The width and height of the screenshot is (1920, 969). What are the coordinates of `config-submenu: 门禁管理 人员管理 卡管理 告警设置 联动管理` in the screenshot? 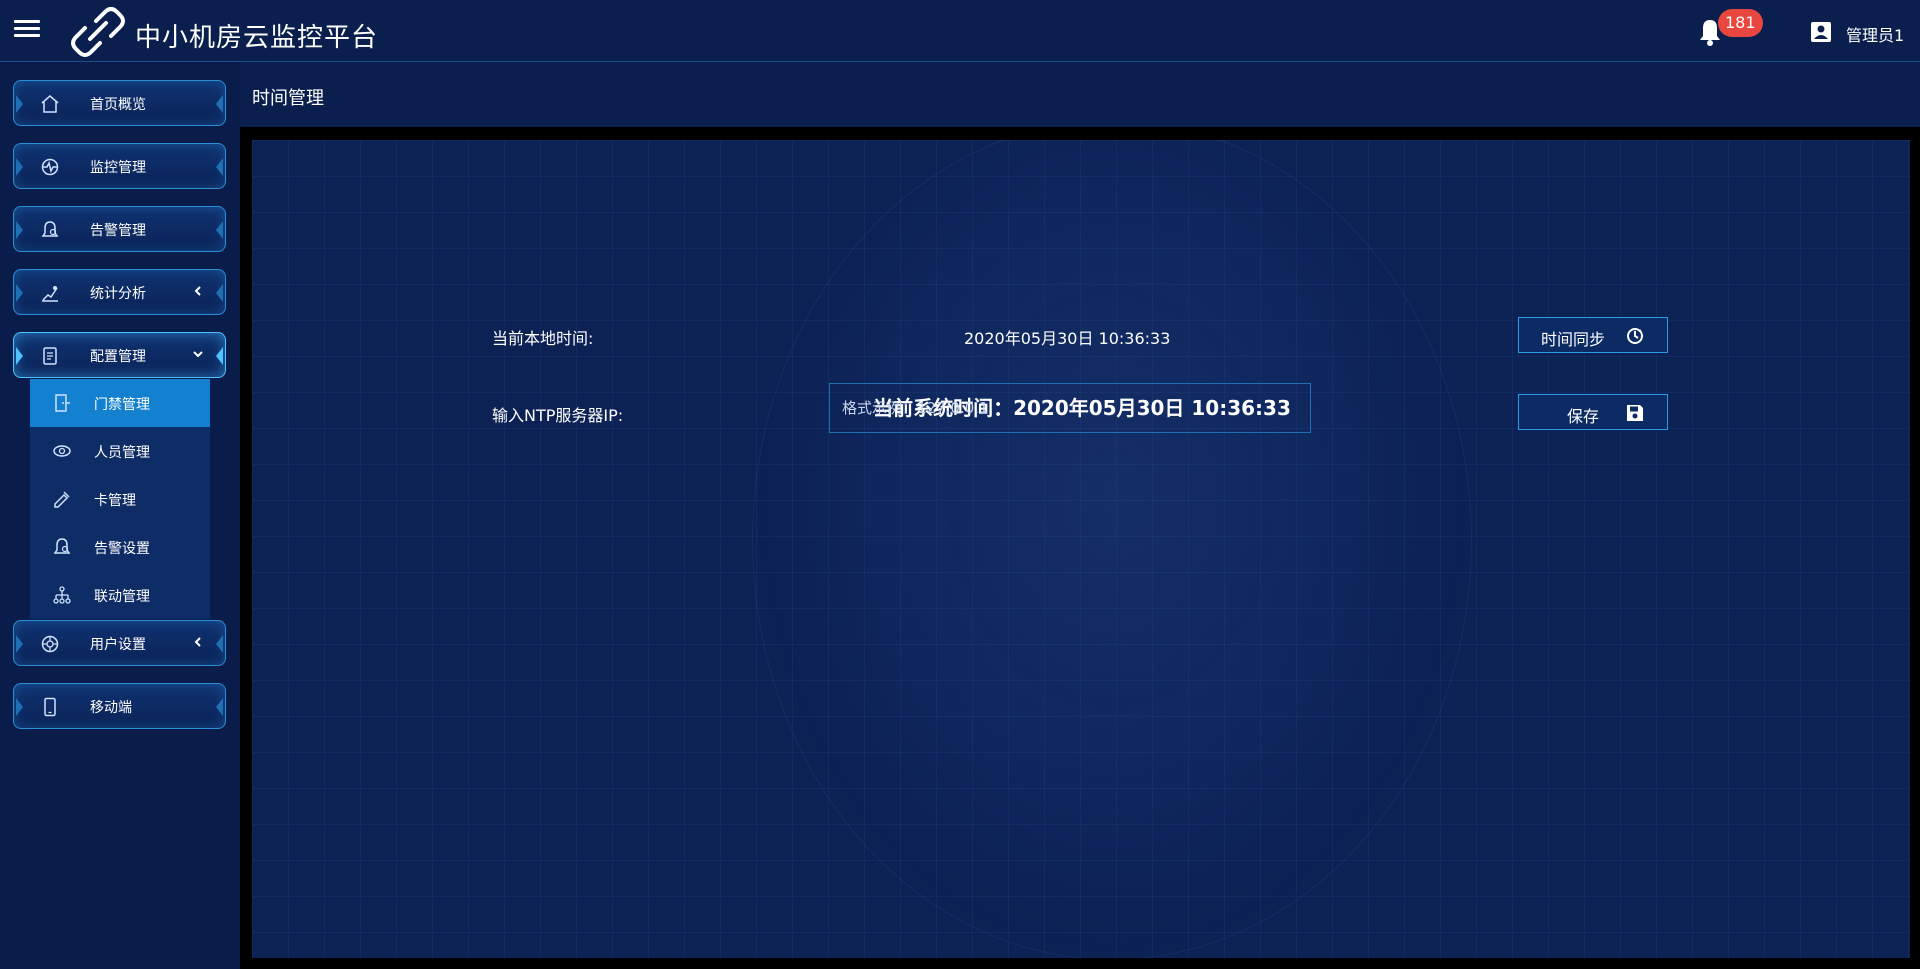 It's located at (120, 499).